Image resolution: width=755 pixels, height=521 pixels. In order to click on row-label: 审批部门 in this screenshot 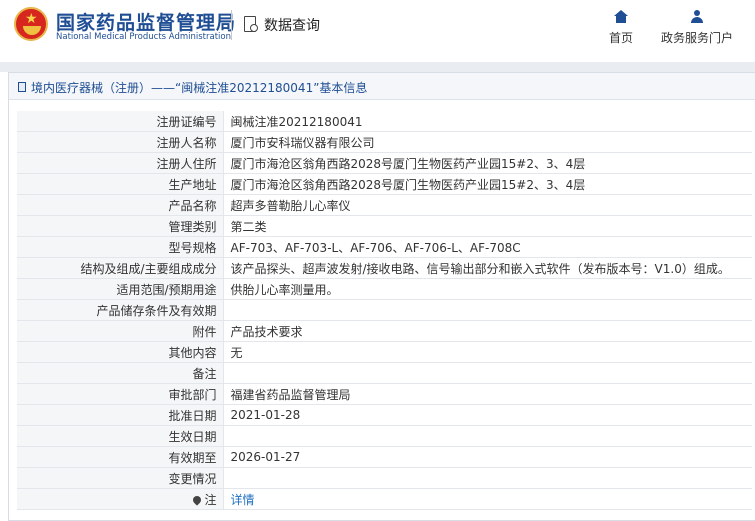, I will do `click(120, 394)`.